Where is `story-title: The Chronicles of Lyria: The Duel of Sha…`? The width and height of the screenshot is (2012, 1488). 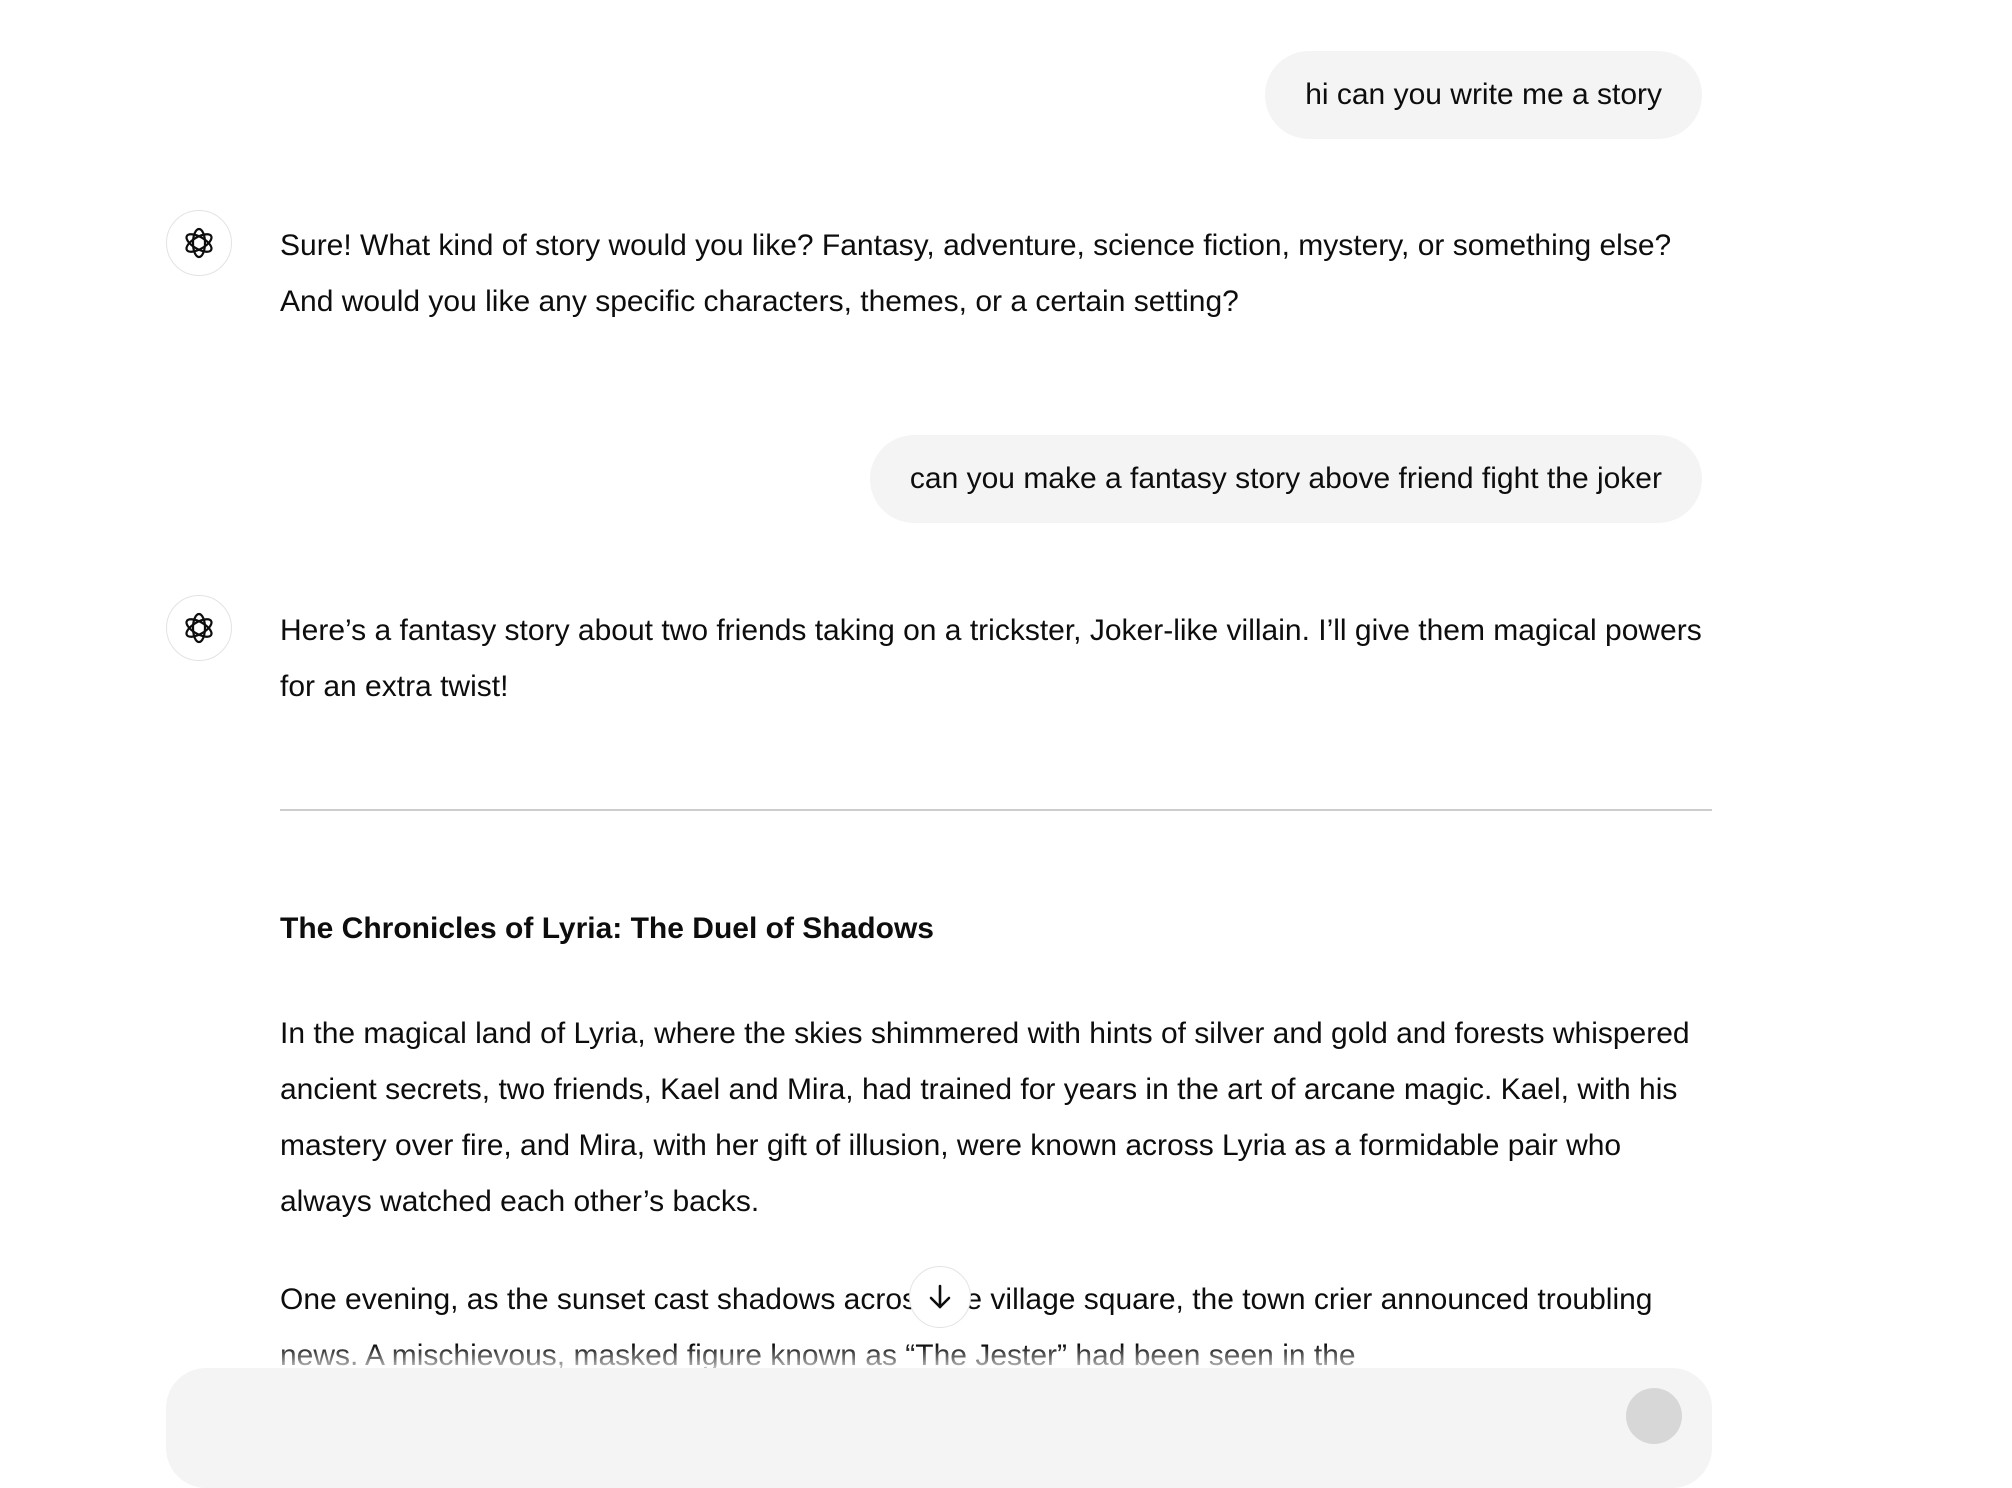 story-title: The Chronicles of Lyria: The Duel of Sha… is located at coordinates (607, 928).